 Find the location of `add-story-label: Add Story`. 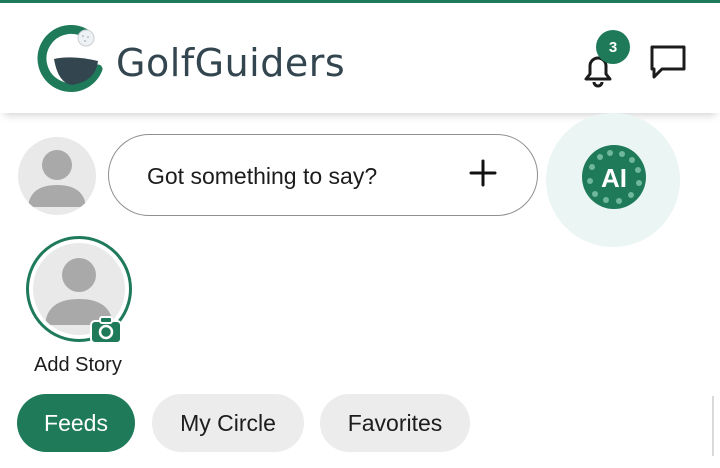

add-story-label: Add Story is located at coordinates (78, 365).